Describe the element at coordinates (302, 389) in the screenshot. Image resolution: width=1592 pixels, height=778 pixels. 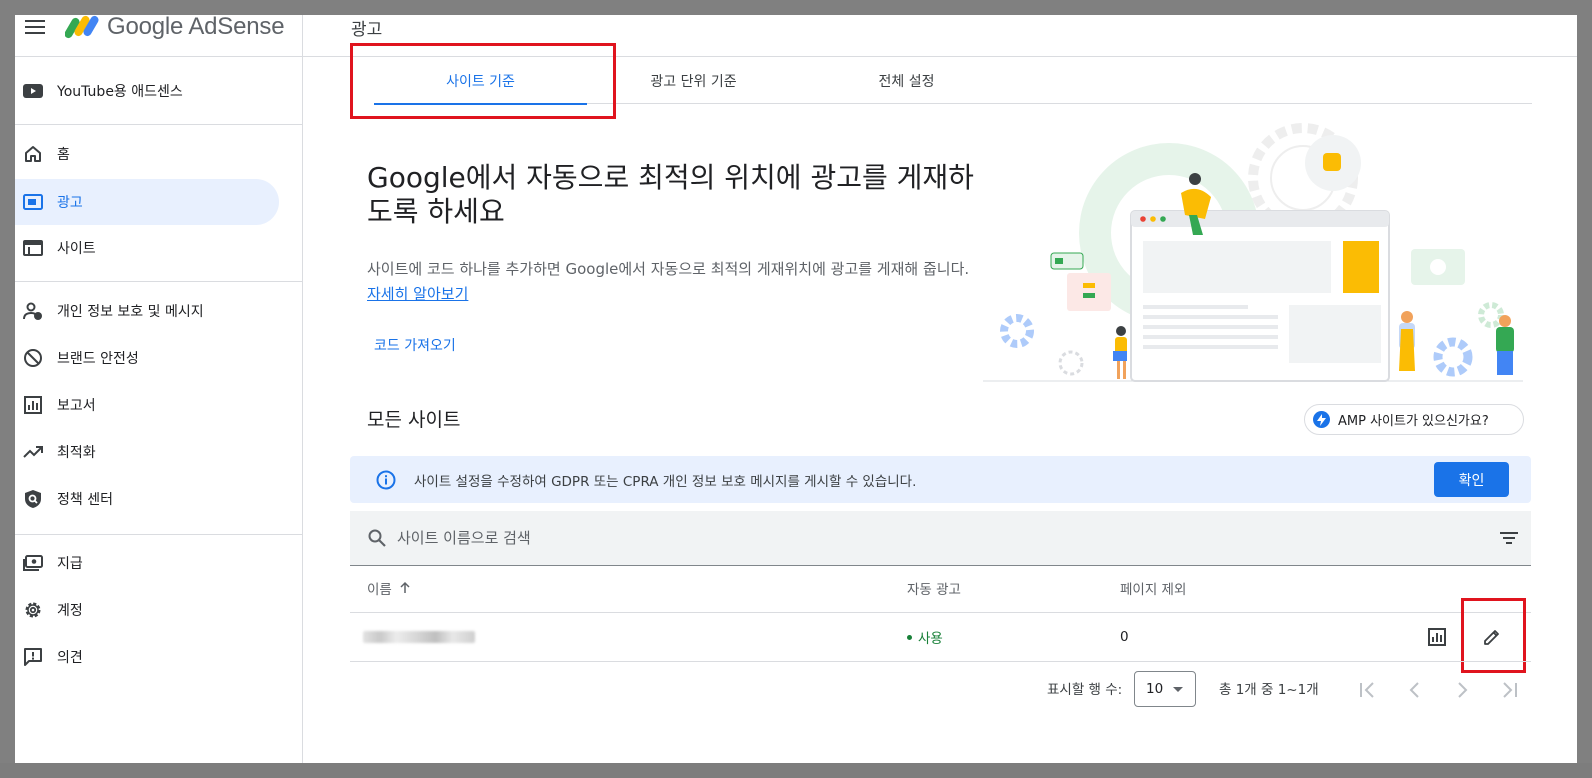
I see `sidebar-divider` at that location.